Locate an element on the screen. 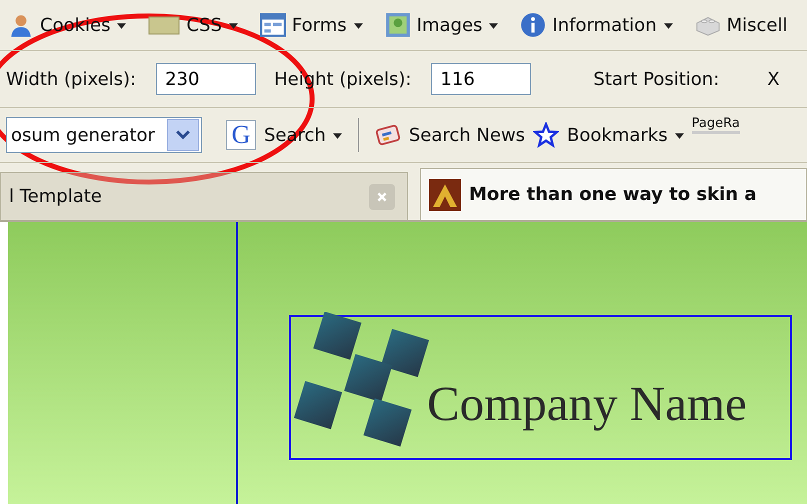 The width and height of the screenshot is (807, 504). search-engine-logo: G is located at coordinates (241, 135).